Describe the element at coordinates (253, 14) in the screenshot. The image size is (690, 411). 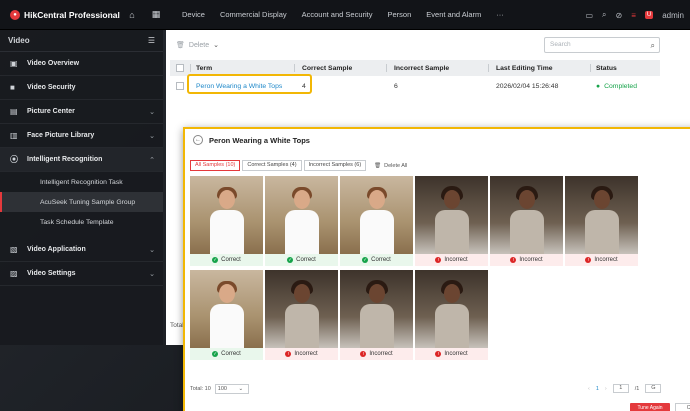
I see `menu-commercial-display: Commercial Display` at that location.